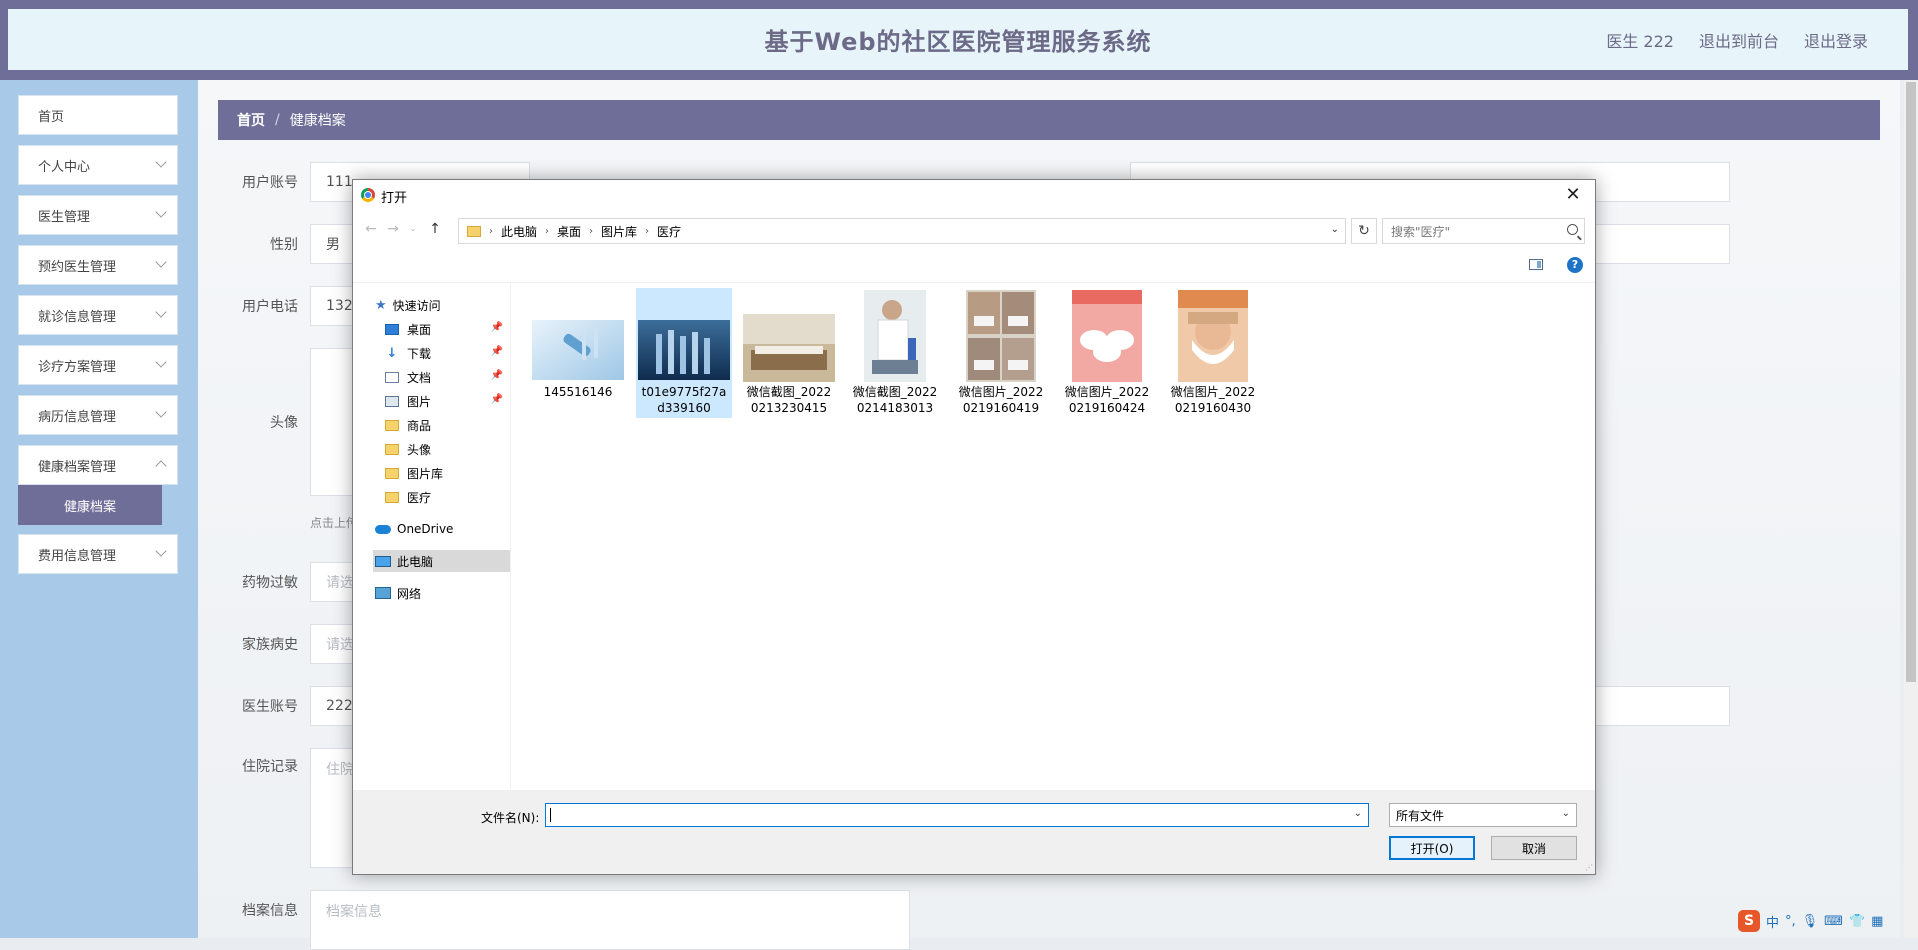 Image resolution: width=1918 pixels, height=950 pixels. What do you see at coordinates (444, 353) in the screenshot?
I see `nav-downloads: ↓ 下载 📌` at bounding box center [444, 353].